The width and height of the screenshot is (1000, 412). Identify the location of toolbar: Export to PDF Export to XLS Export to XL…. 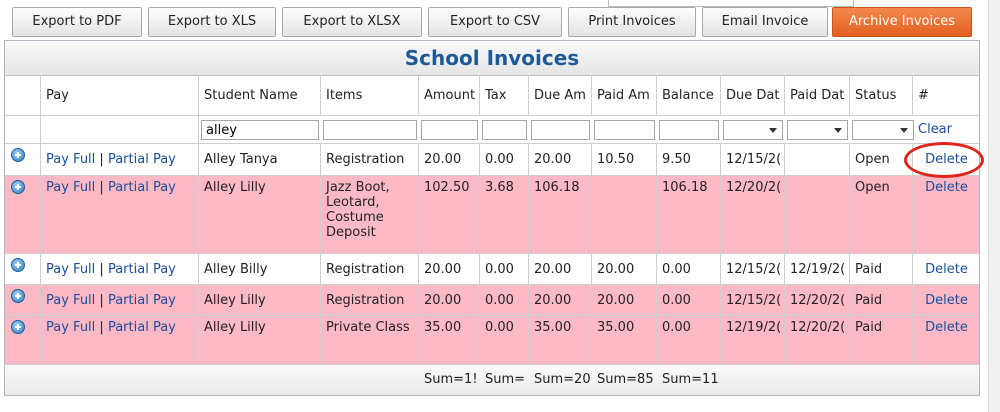
(500, 23).